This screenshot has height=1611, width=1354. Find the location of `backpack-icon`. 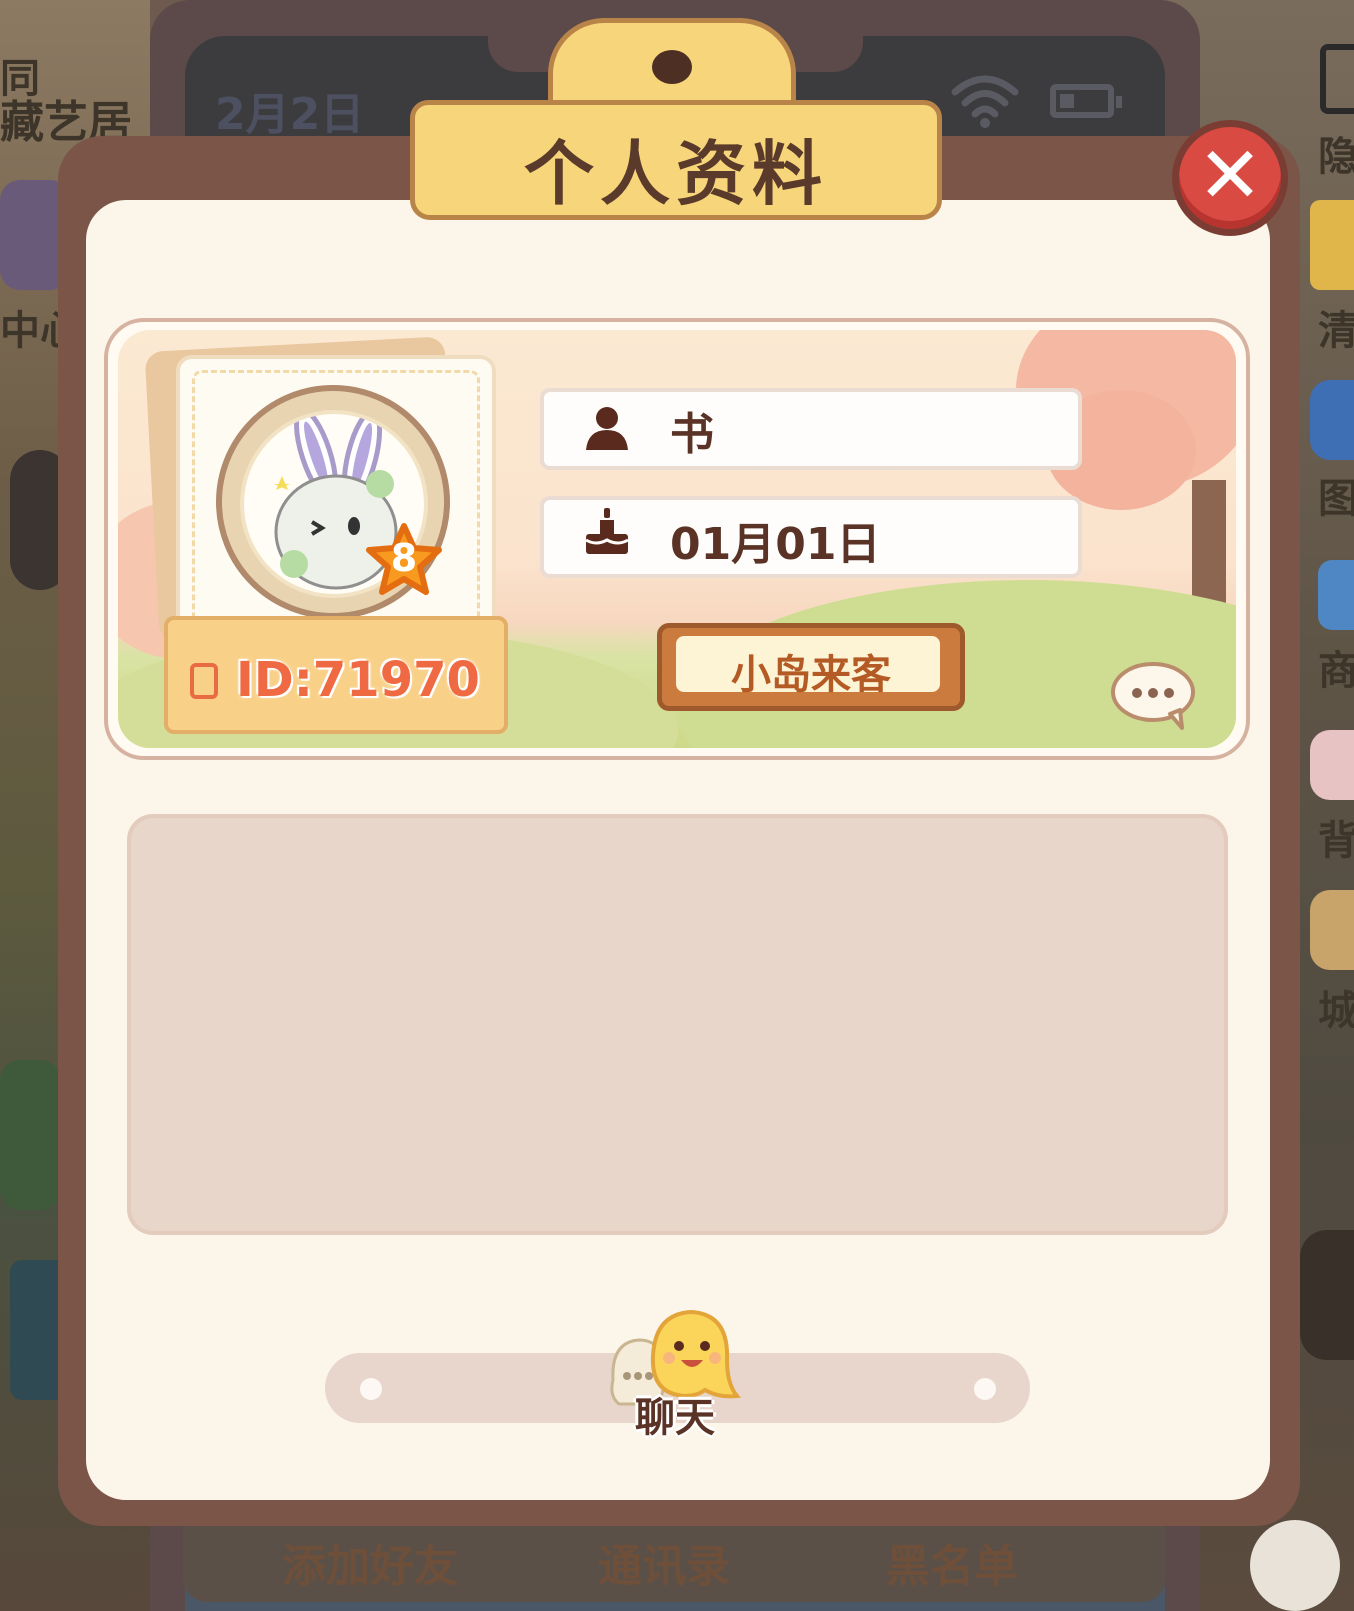

backpack-icon is located at coordinates (1332, 765).